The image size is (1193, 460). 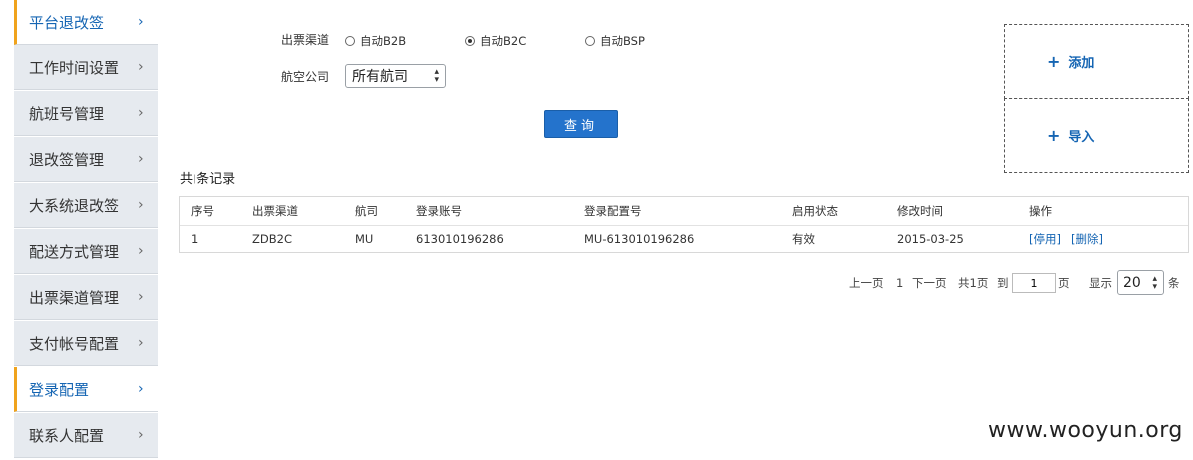 What do you see at coordinates (59, 389) in the screenshot?
I see `sidebar-item-label: 登录配置` at bounding box center [59, 389].